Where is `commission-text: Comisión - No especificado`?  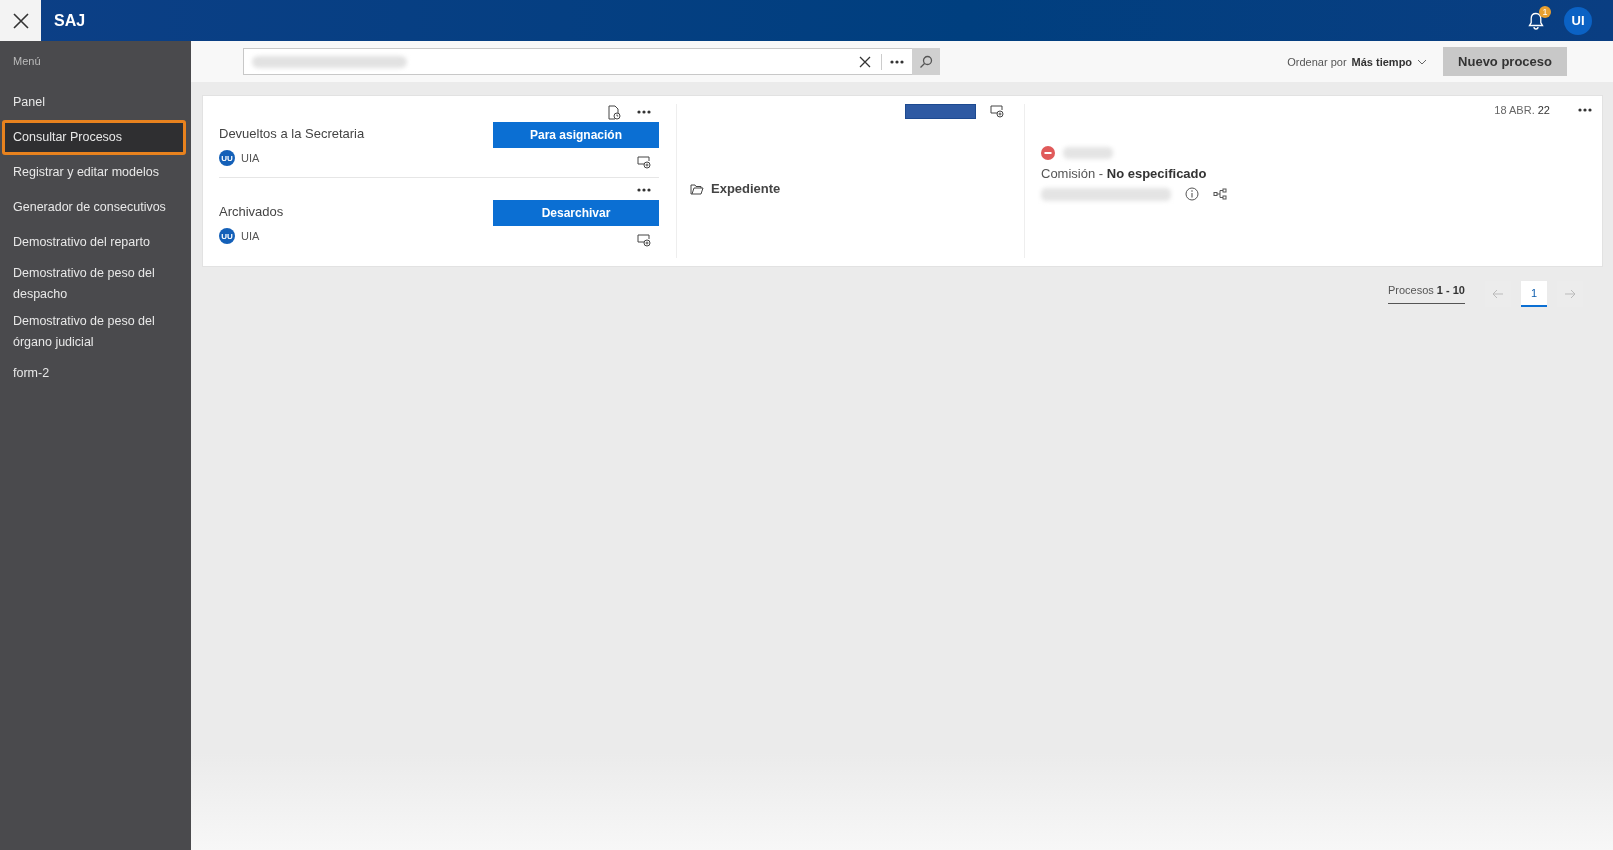
commission-text: Comisión - No especificado is located at coordinates (1124, 173).